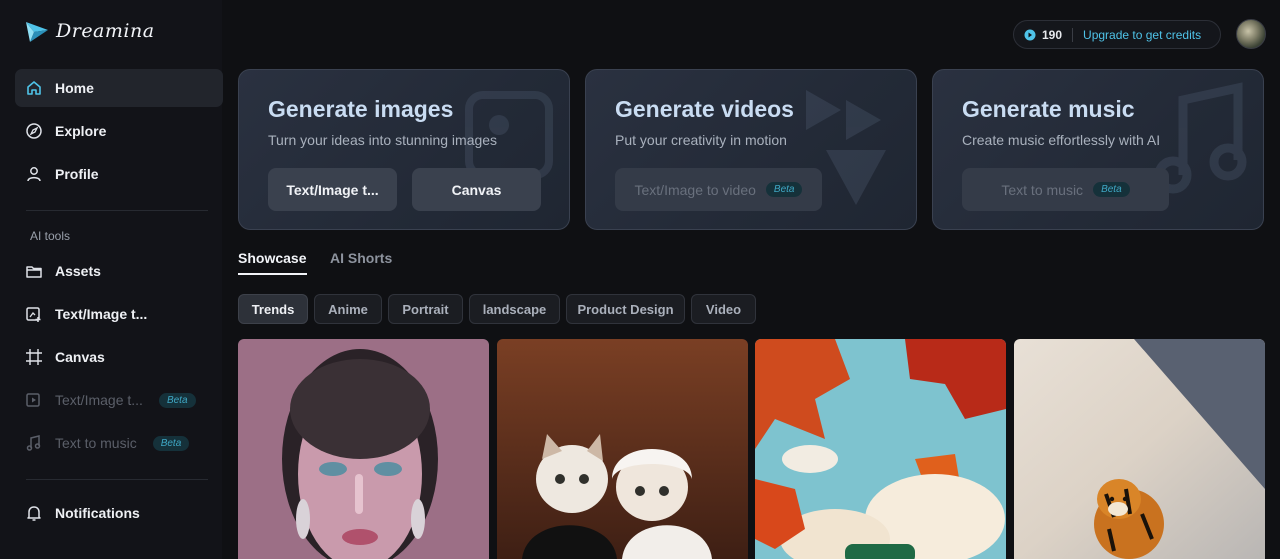 This screenshot has height=559, width=1280. I want to click on showcase-image-autumn-leaves, so click(880, 449).